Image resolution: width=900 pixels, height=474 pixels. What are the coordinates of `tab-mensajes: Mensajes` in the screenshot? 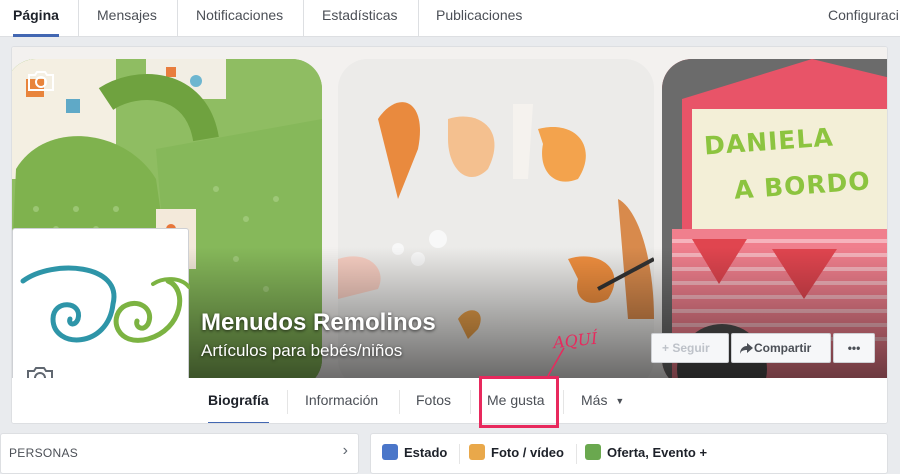 It's located at (127, 18).